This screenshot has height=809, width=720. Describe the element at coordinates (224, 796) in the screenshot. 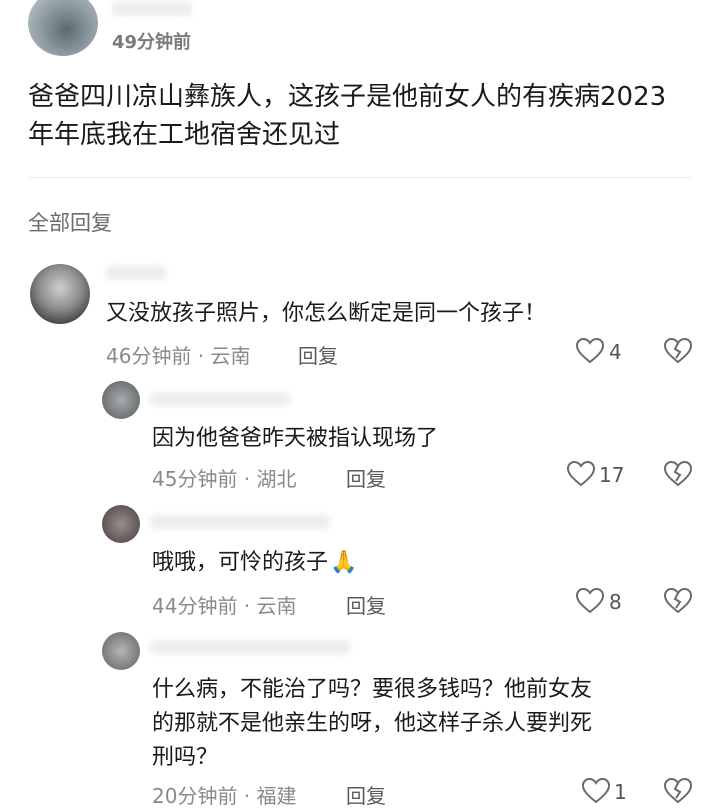

I see `comment-meta: 20分钟前 · 福建` at that location.